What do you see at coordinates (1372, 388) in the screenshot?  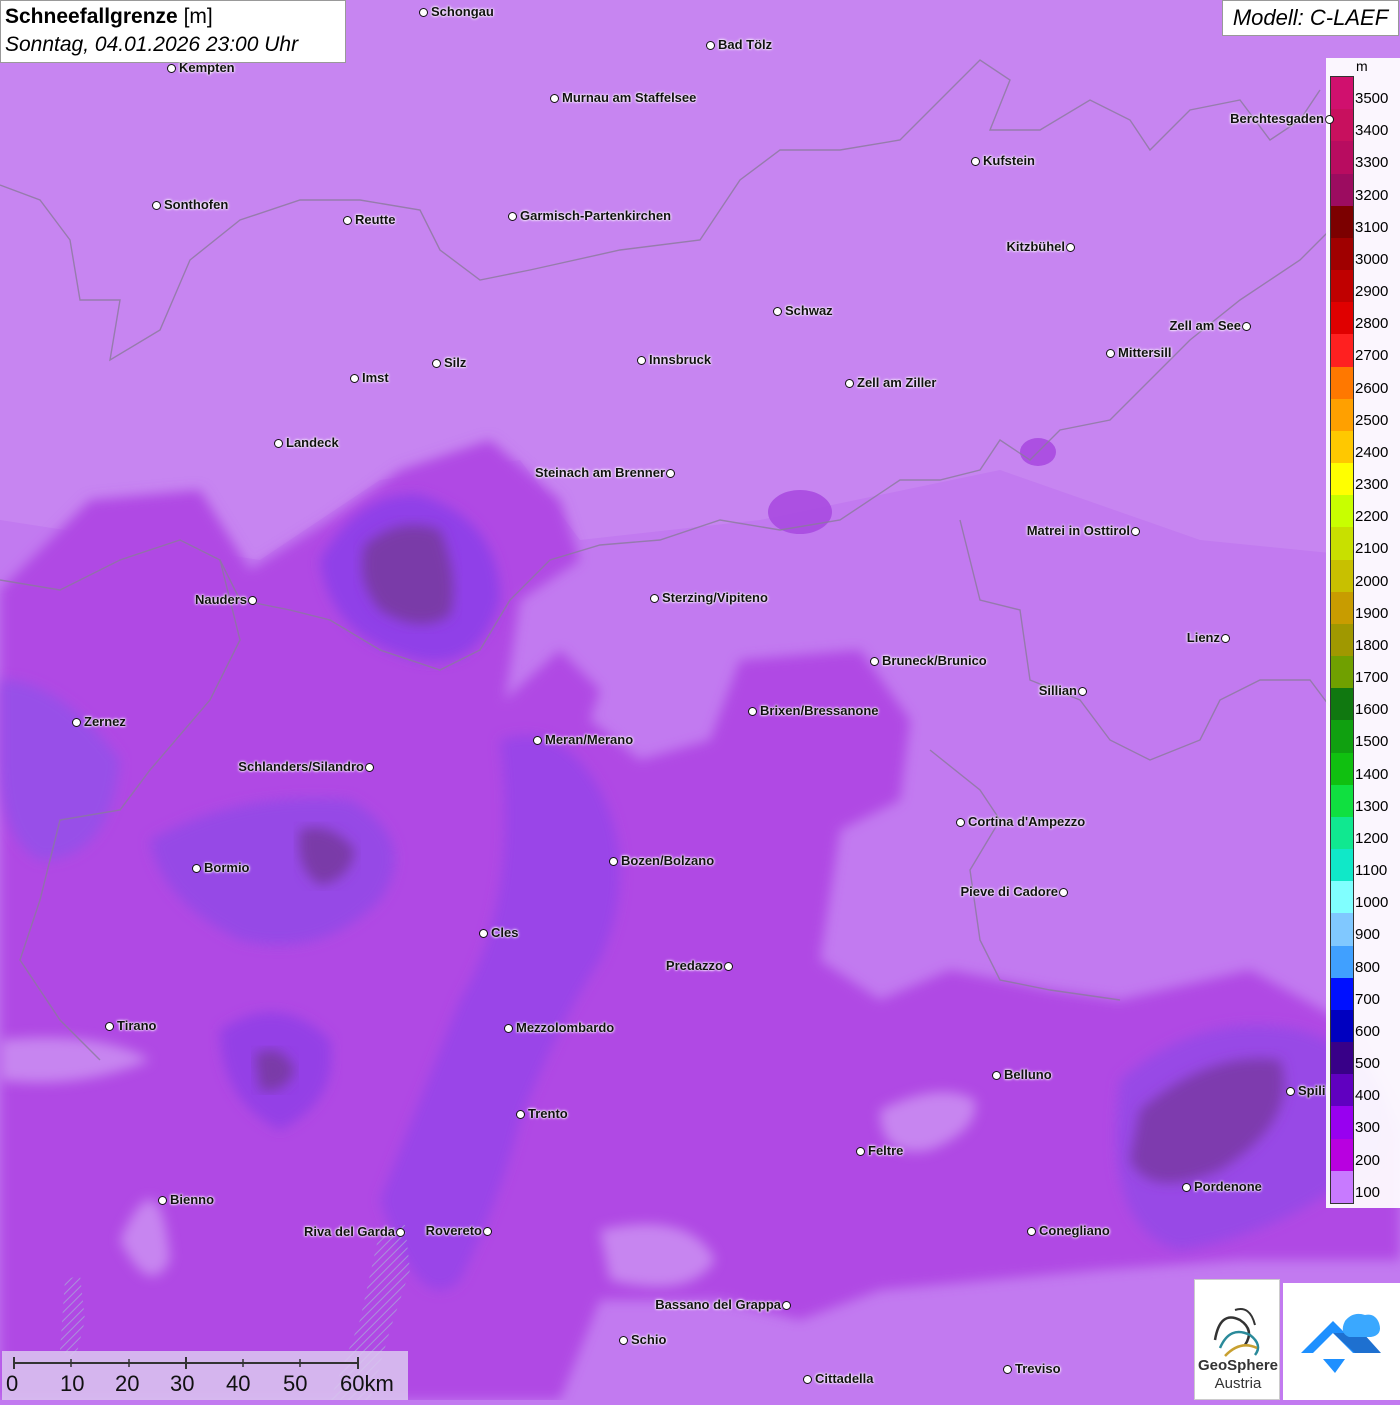 I see `legend-label-2600: 2600` at bounding box center [1372, 388].